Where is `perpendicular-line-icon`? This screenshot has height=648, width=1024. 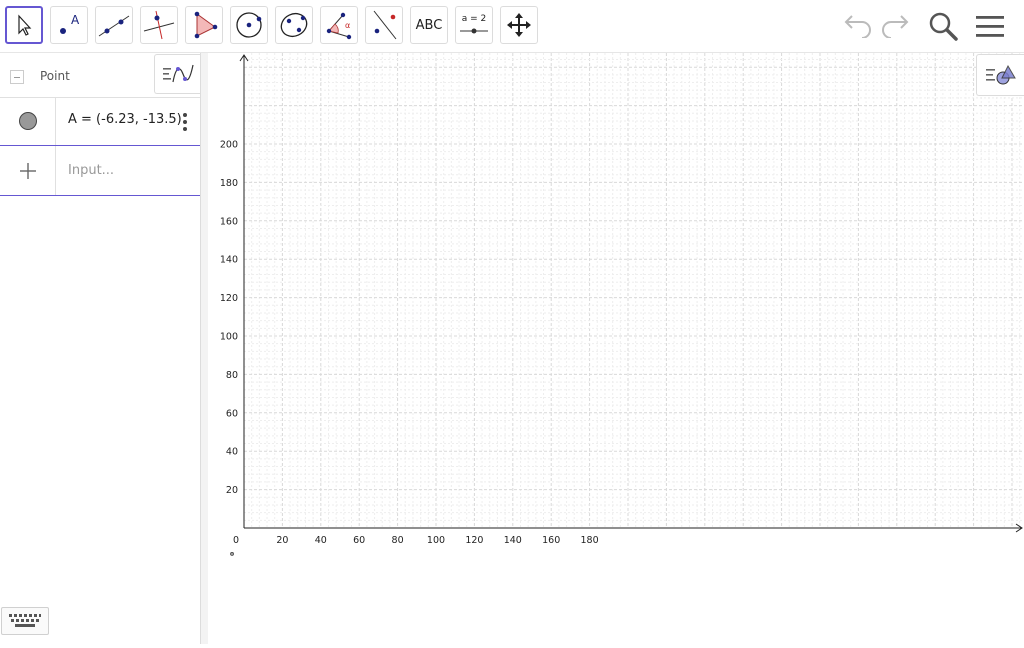 perpendicular-line-icon is located at coordinates (159, 25).